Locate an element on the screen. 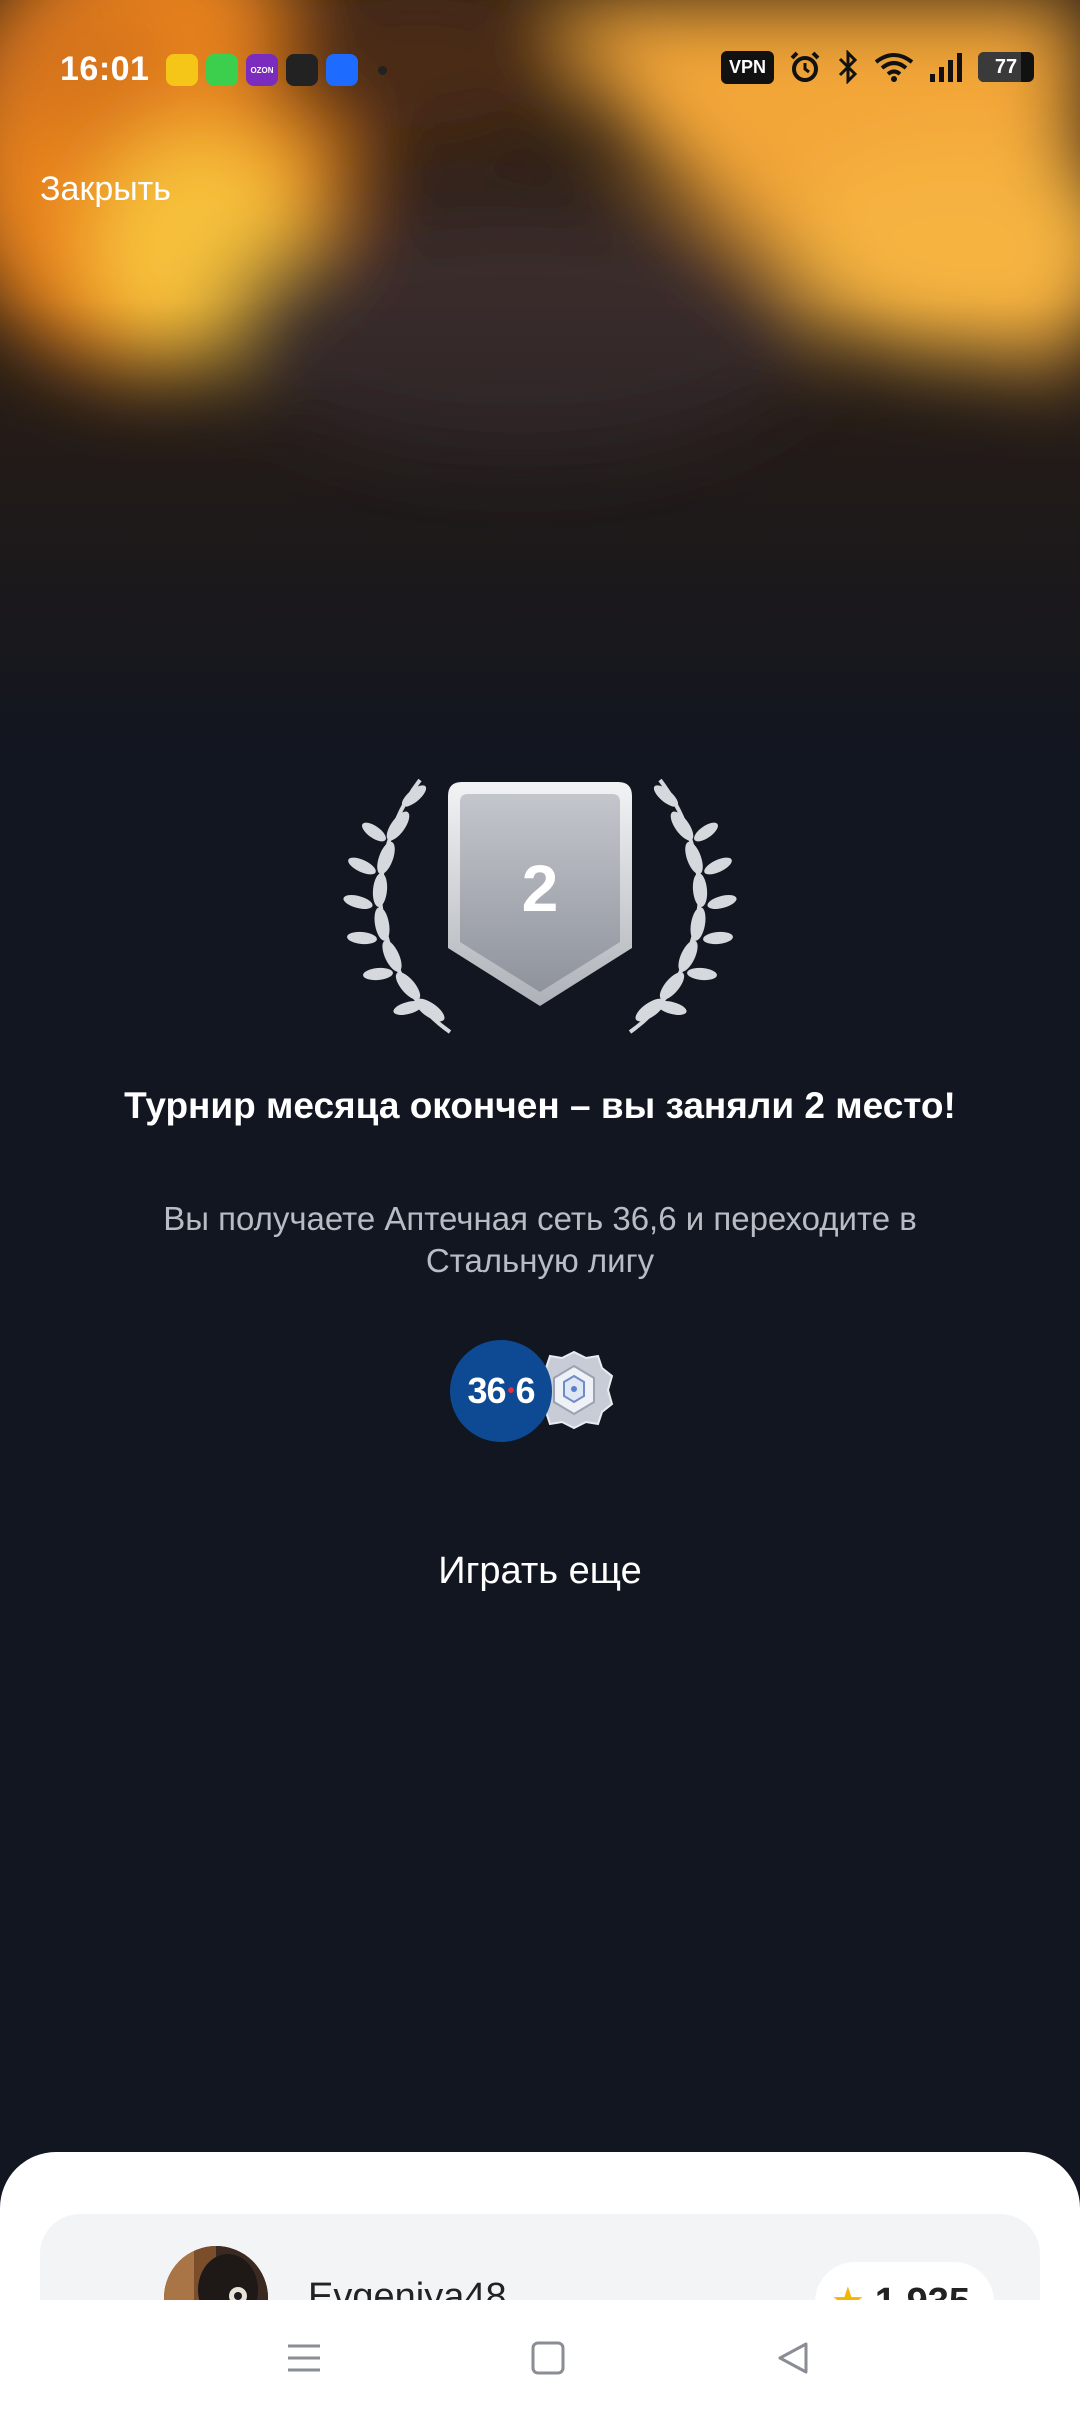 The image size is (1080, 2412). menu-icon is located at coordinates (304, 2358).